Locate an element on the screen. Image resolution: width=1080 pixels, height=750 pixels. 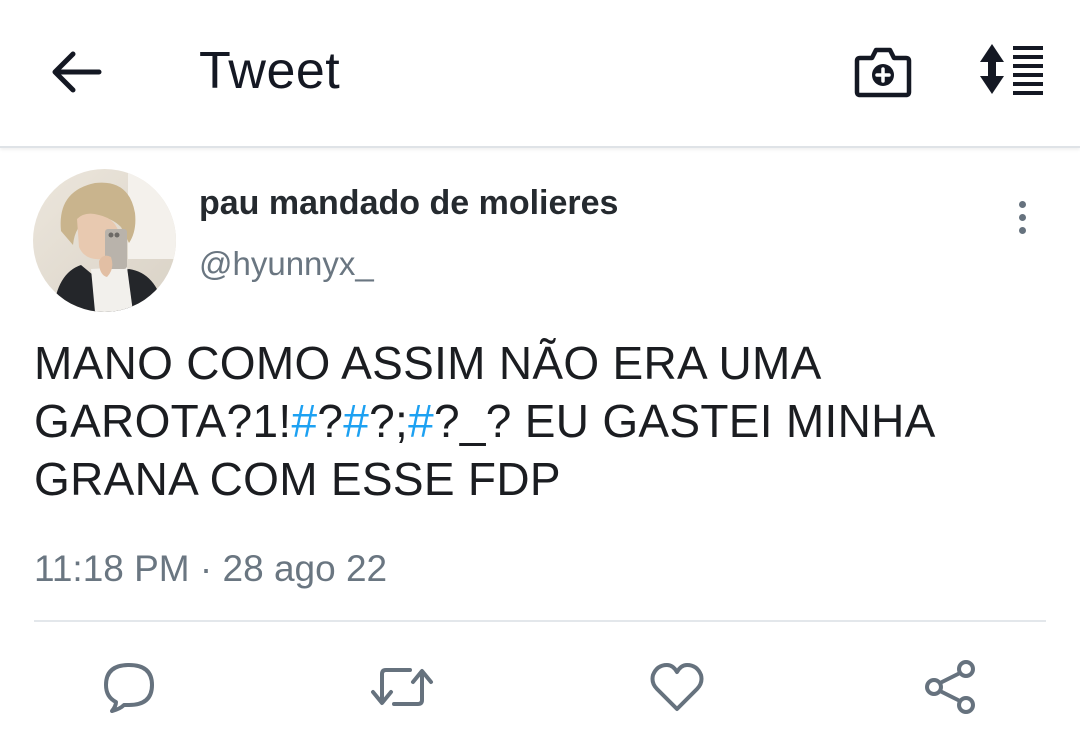
reply-icon is located at coordinates (129, 688).